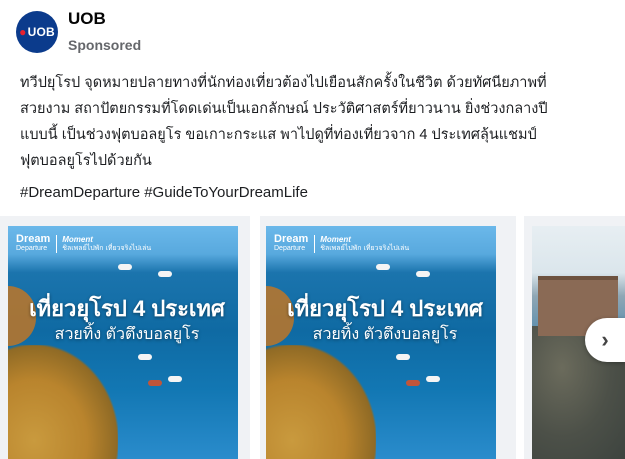  I want to click on post-hashtags: #DreamDeparture #GuideToYourDreamLife, so click(164, 193).